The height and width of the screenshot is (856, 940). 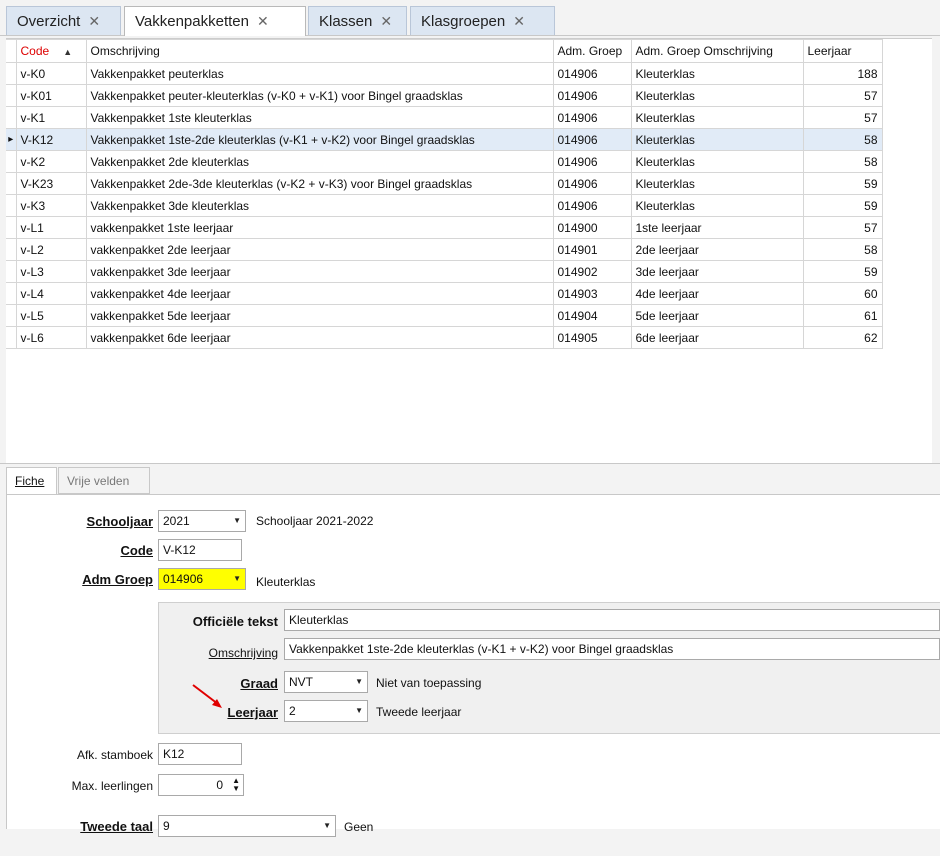 I want to click on cell-adm-groep-omschrijving: 4de leerjaar, so click(x=717, y=293).